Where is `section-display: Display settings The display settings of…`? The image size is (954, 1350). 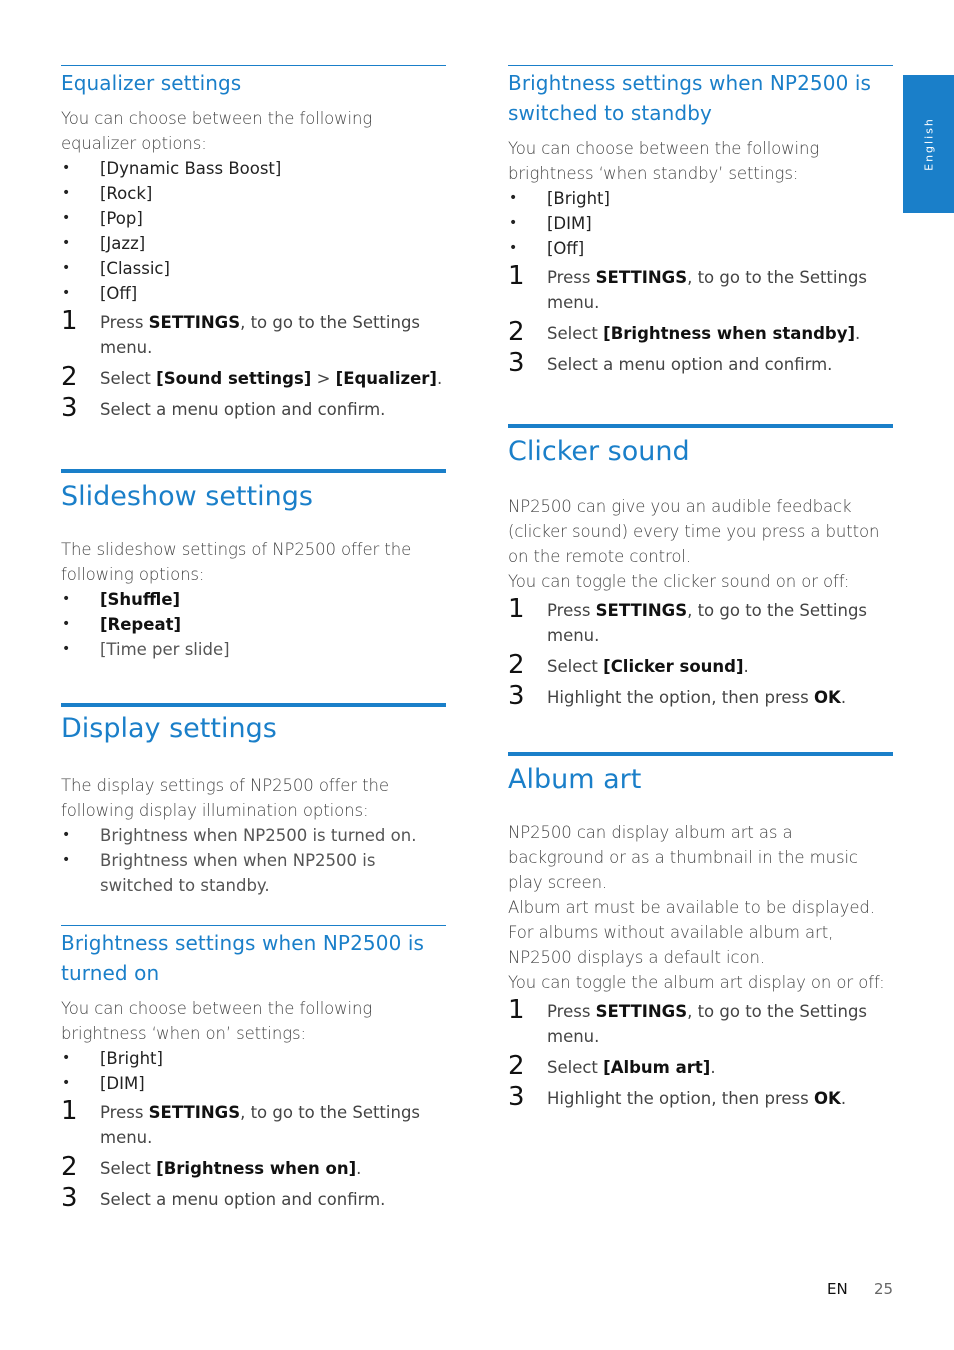
section-display: Display settings The display settings of… is located at coordinates (253, 800).